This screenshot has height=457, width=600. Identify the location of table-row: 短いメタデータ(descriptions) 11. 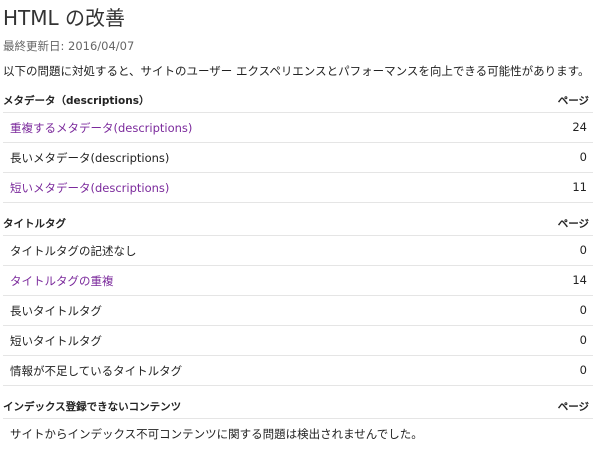
(298, 187).